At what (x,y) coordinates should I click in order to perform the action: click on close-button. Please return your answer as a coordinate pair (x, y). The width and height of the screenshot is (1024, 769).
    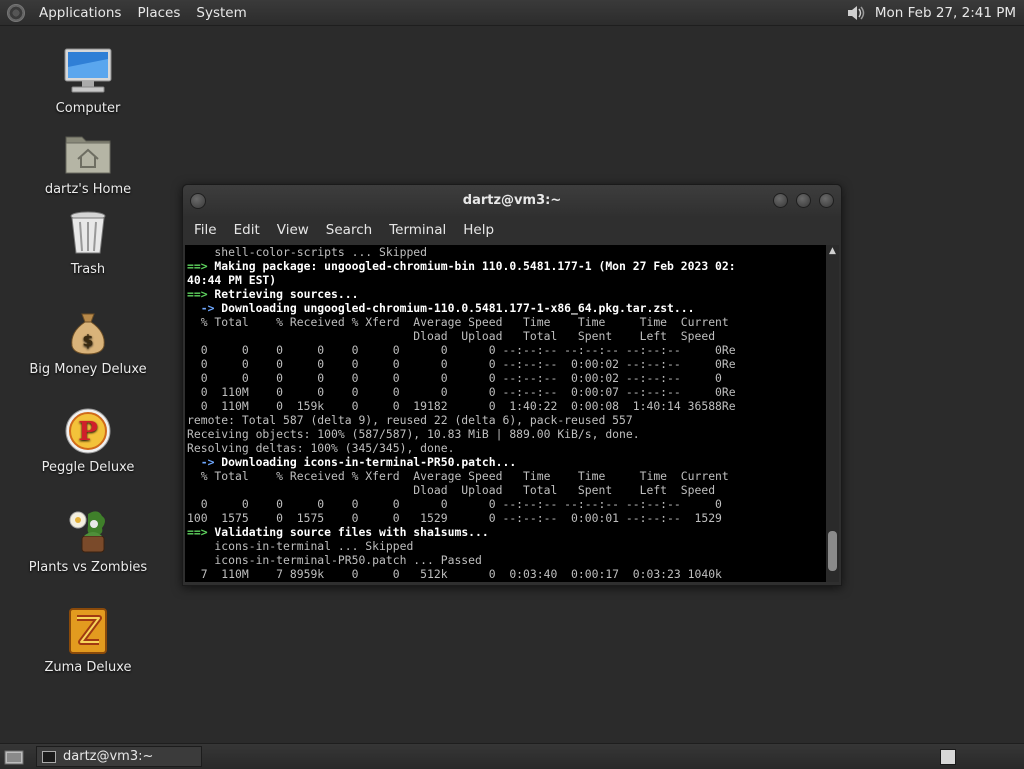
    Looking at the image, I should click on (826, 200).